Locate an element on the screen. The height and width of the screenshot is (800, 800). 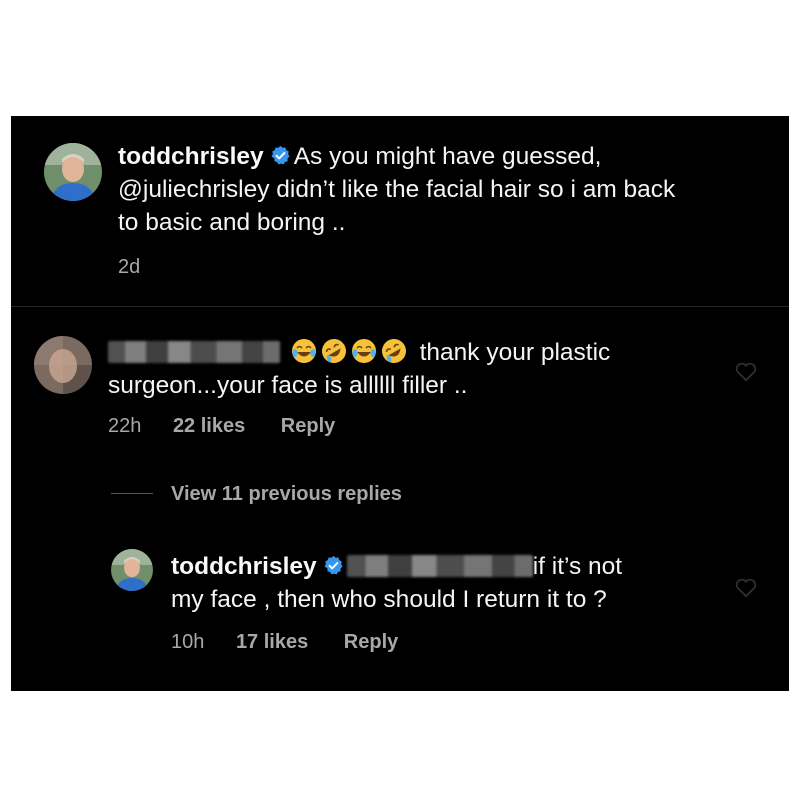
caption-line-3: to basic and boring .. is located at coordinates (232, 222).